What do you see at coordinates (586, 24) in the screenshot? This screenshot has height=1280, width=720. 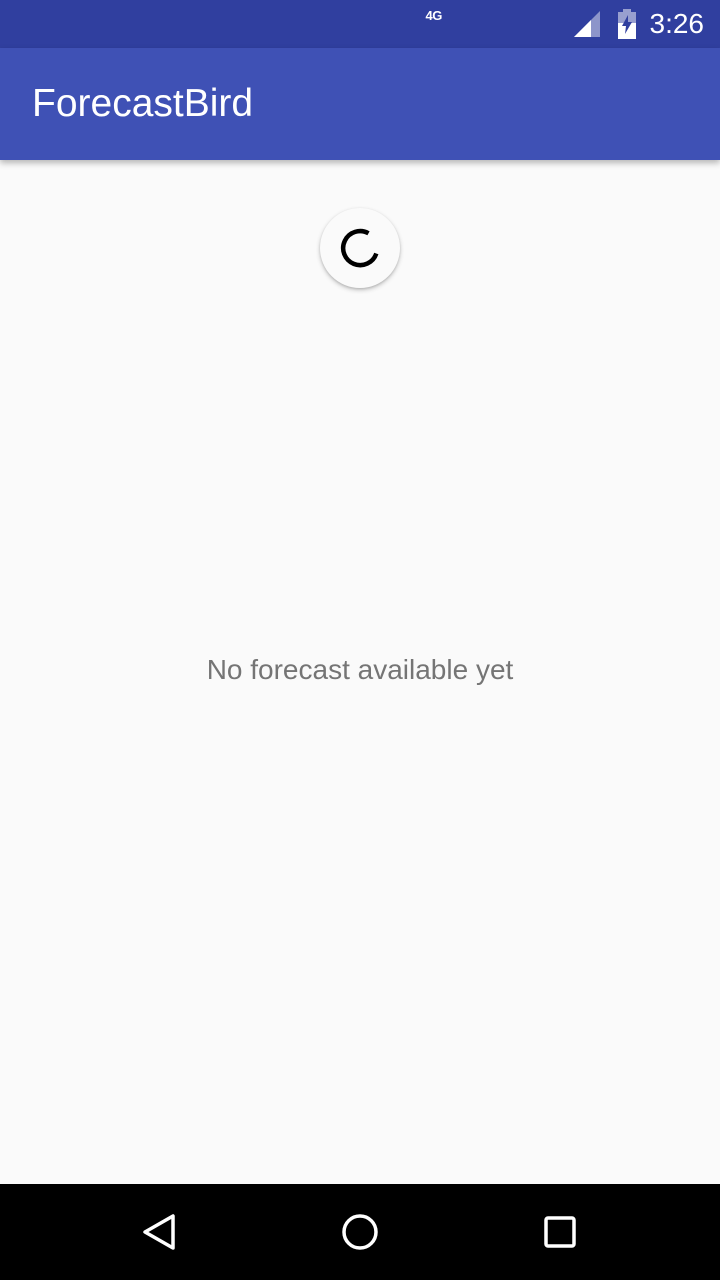 I see `signal-icon` at bounding box center [586, 24].